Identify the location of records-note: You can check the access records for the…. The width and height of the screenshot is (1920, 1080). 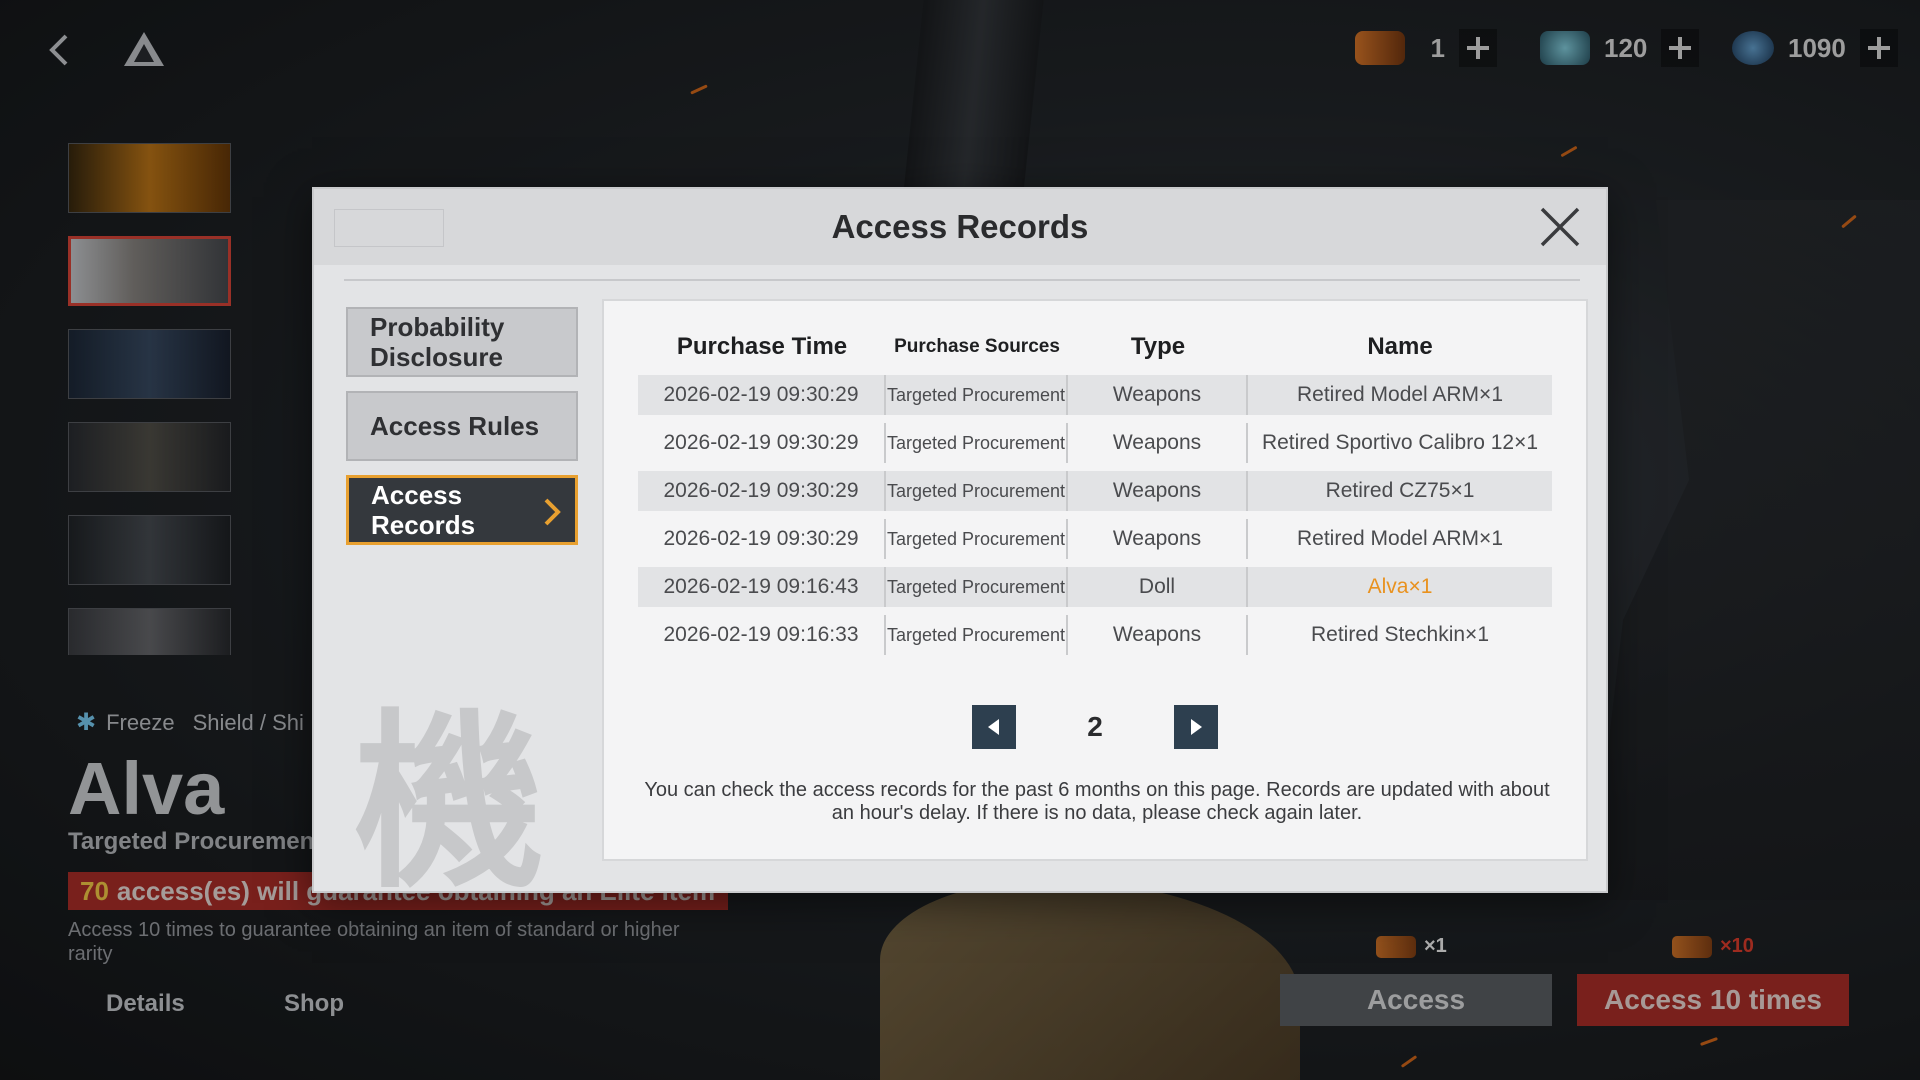
(1097, 801).